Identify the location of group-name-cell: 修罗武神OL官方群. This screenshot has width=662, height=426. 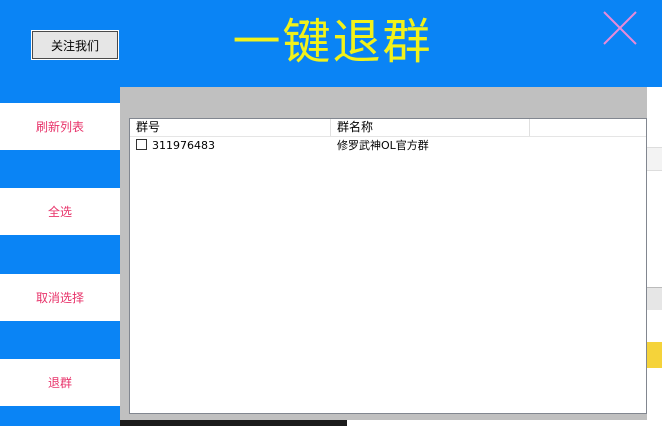
(383, 145).